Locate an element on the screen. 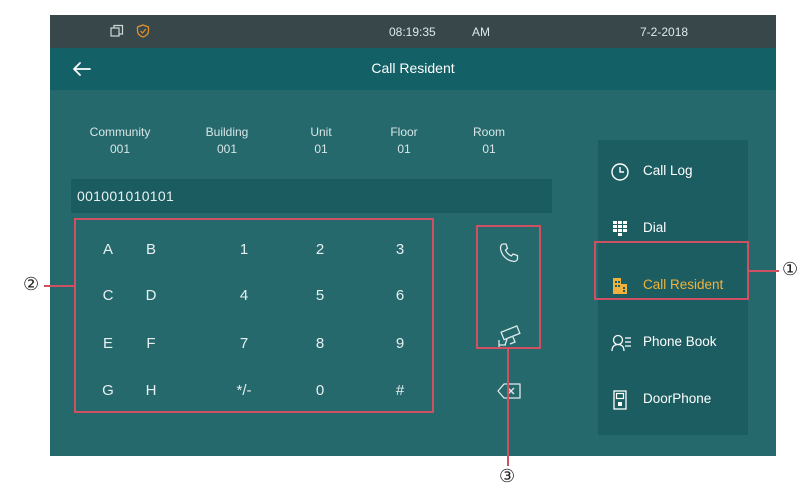  menu-item-phone-book: Phone Book is located at coordinates (673, 343).